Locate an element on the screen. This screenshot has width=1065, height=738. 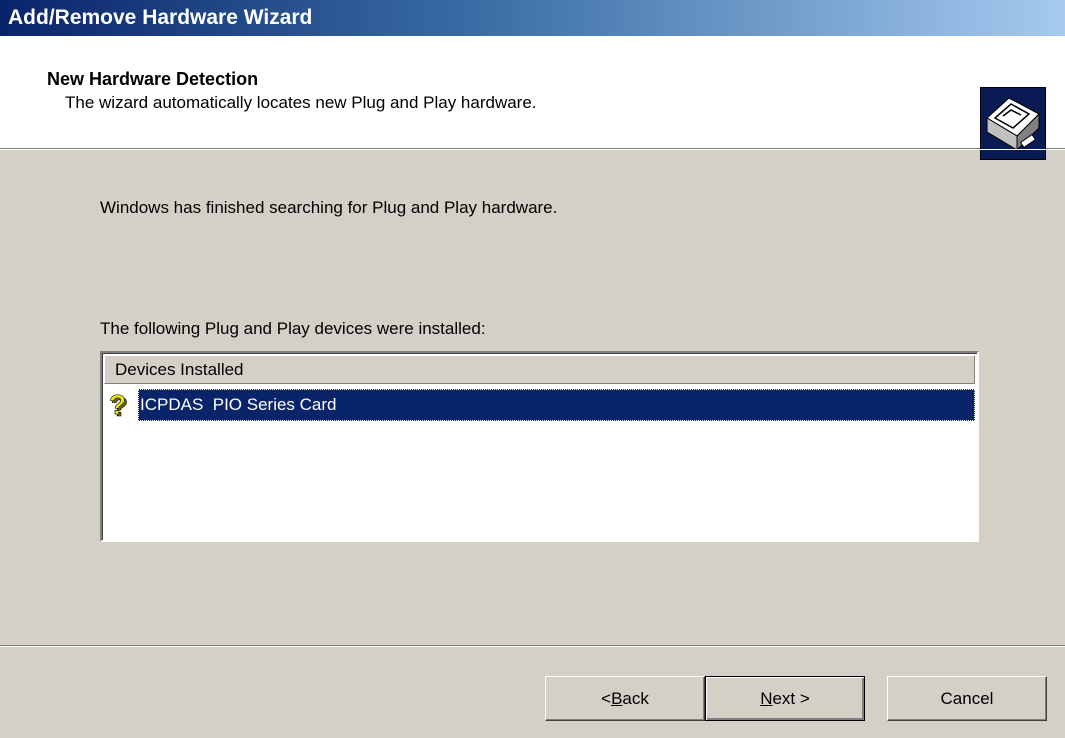
back-button: < Back is located at coordinates (625, 698).